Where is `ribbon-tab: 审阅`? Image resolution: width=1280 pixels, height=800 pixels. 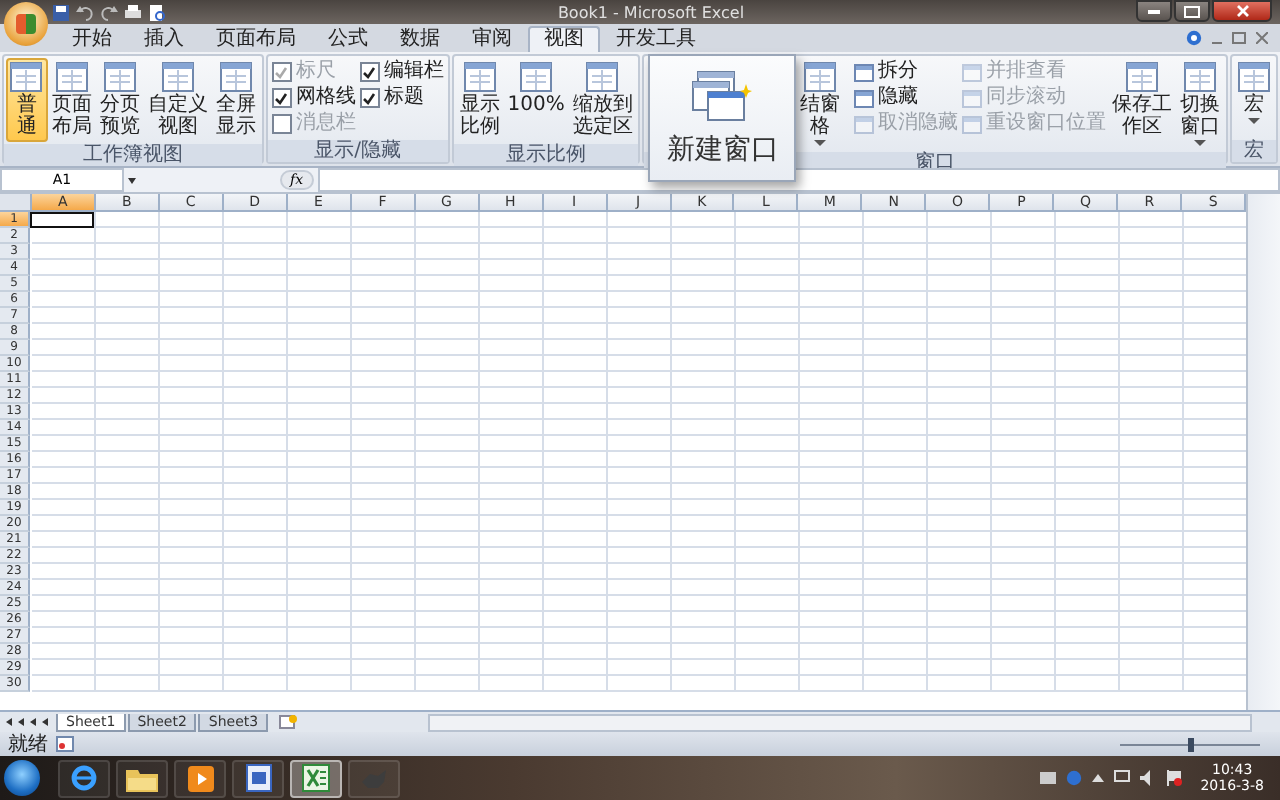 ribbon-tab: 审阅 is located at coordinates (492, 39).